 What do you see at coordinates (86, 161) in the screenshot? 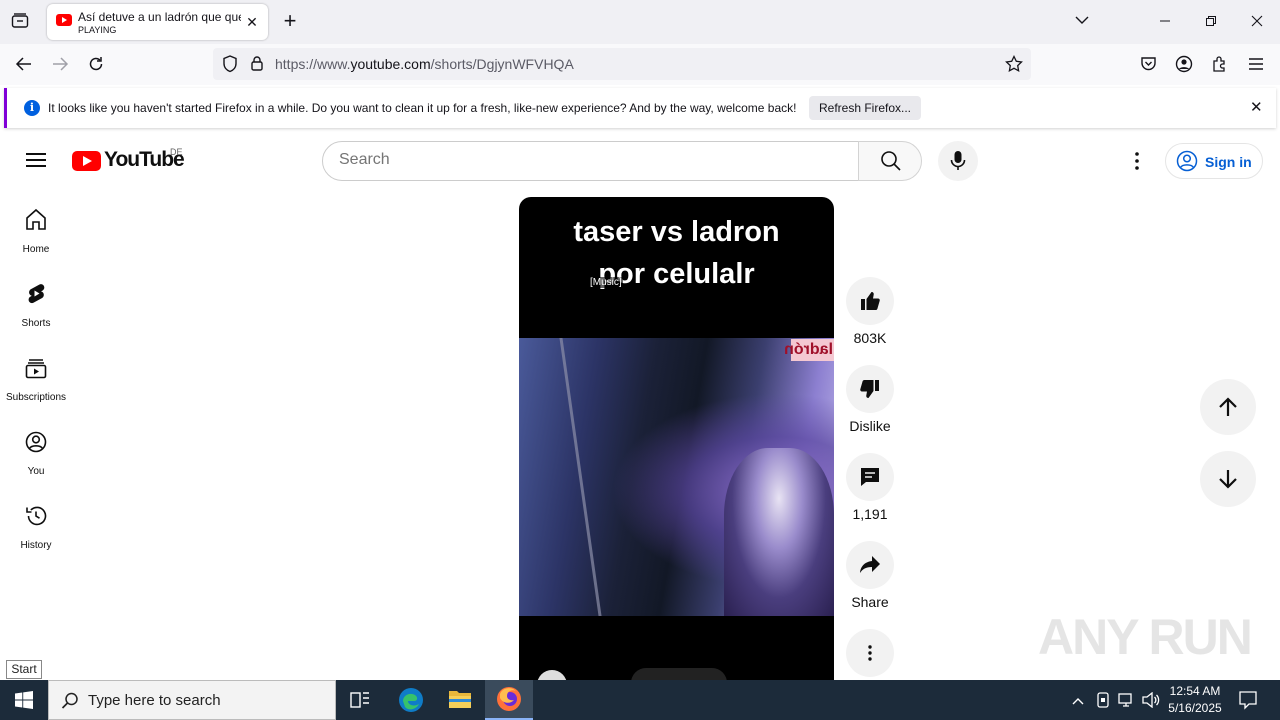
I see `youtube-logo-icon` at bounding box center [86, 161].